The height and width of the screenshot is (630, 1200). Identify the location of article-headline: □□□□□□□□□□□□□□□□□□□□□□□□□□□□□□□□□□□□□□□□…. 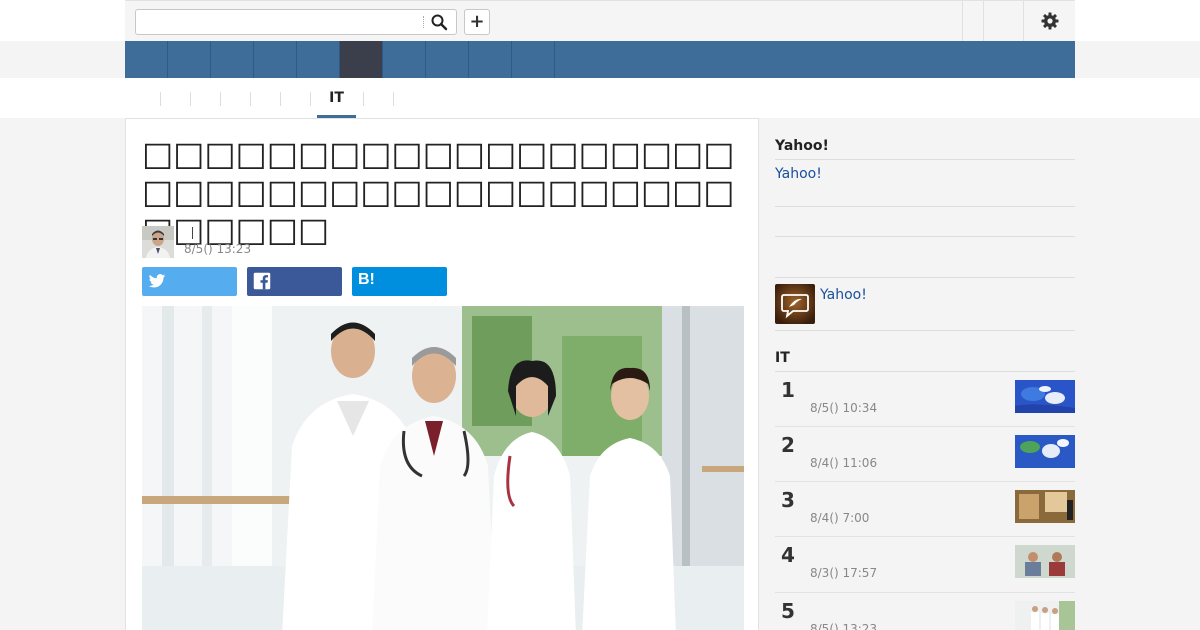
(438, 191).